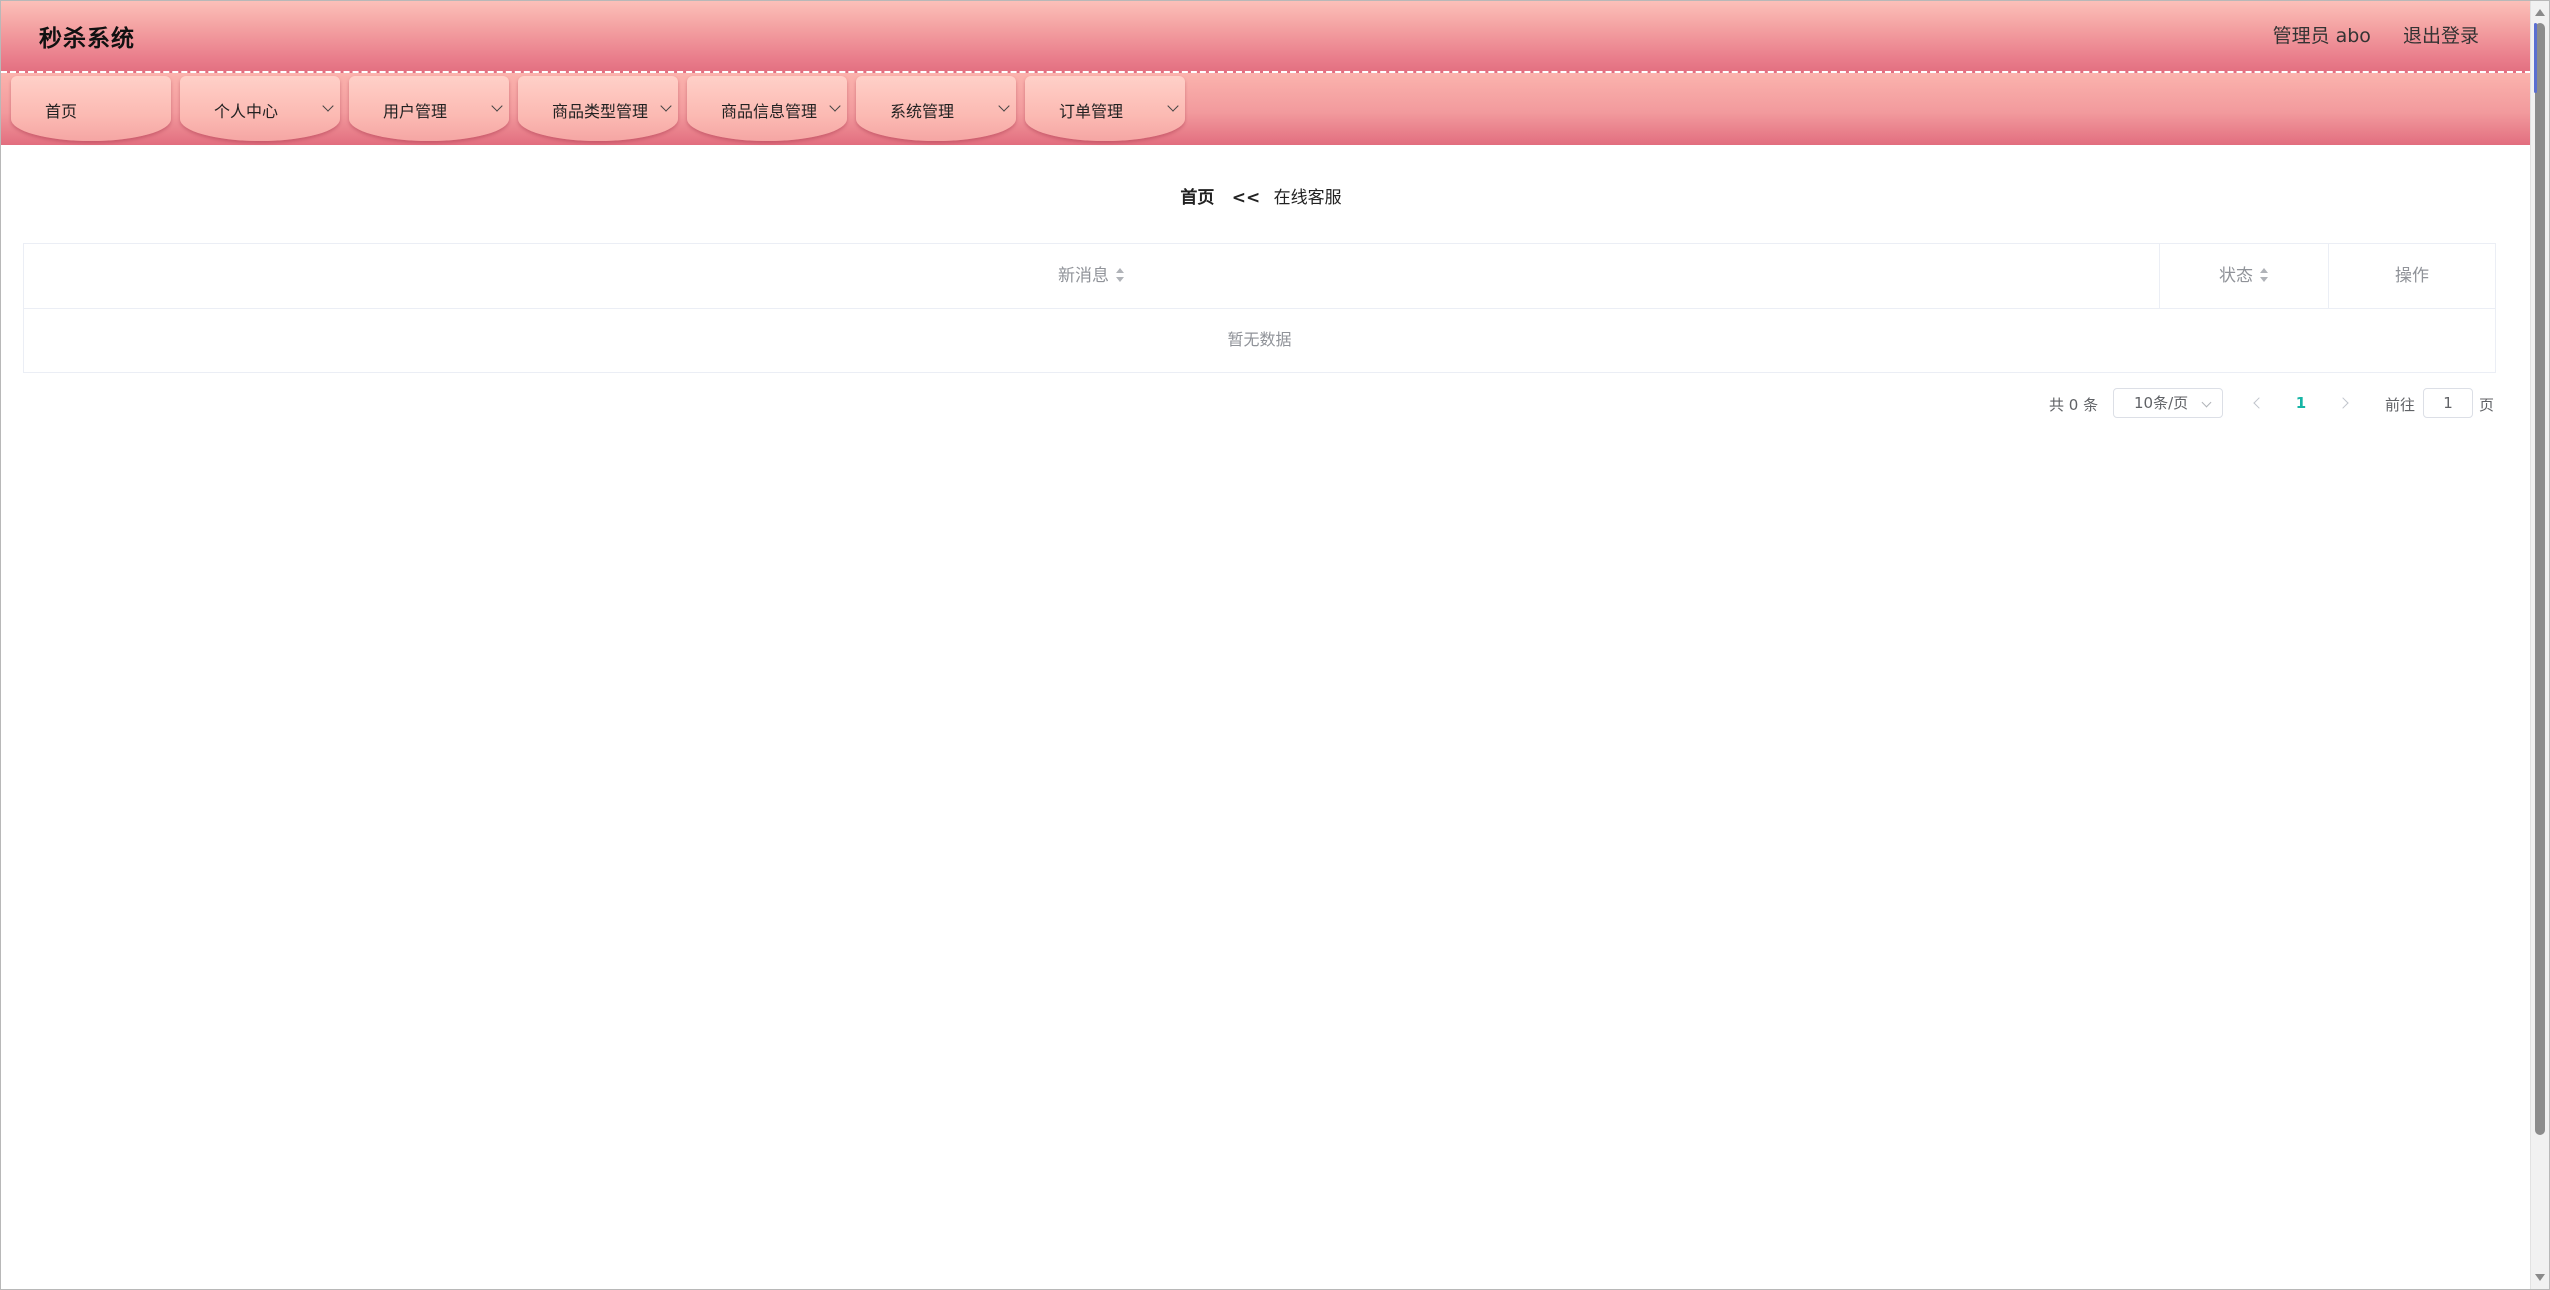  Describe the element at coordinates (246, 111) in the screenshot. I see `nav-item-label: 个人中心` at that location.